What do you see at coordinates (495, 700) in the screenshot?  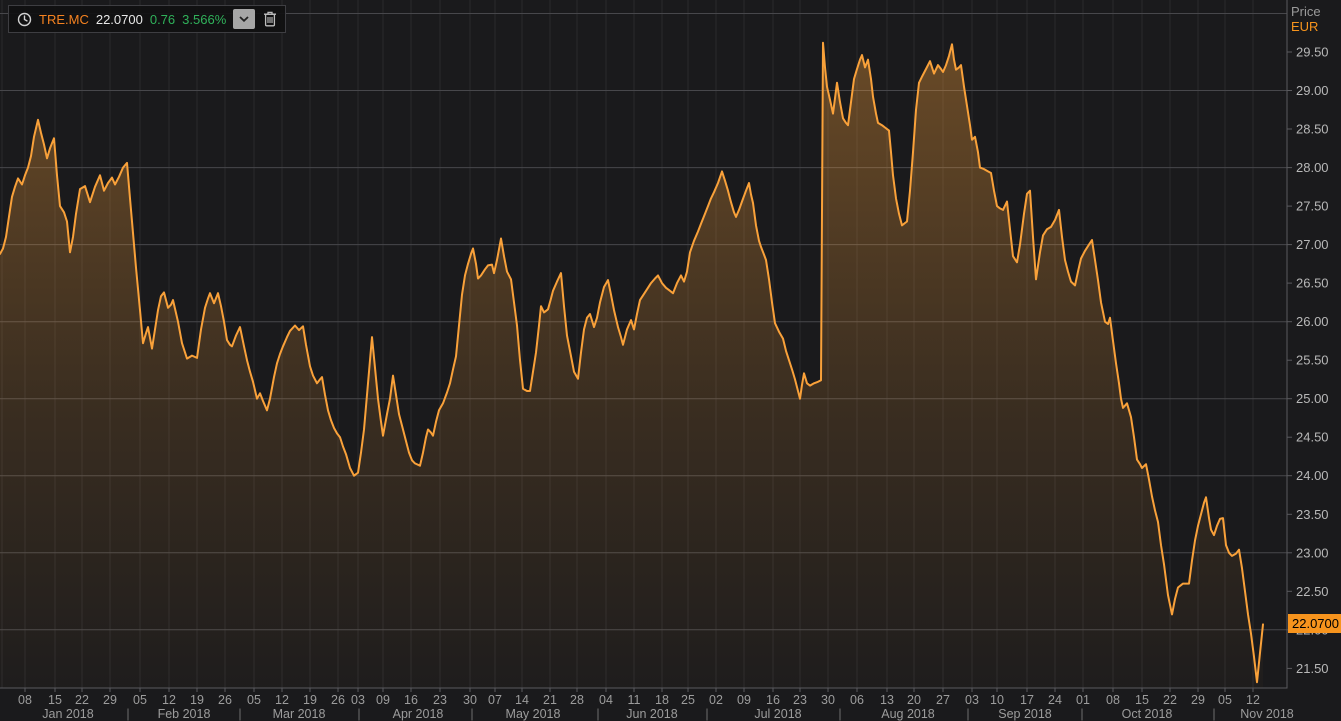 I see `x-tick-label: 07` at bounding box center [495, 700].